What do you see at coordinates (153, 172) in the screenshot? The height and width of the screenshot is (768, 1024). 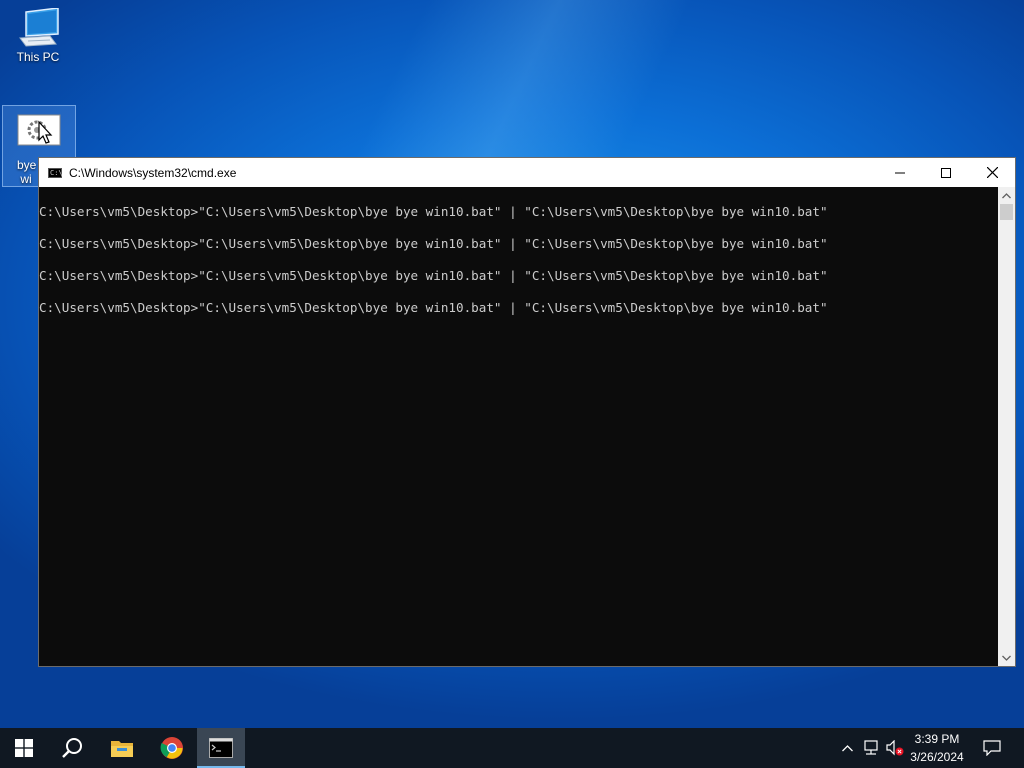 I see `window-title: C:\Windows\system32\cmd.exe` at bounding box center [153, 172].